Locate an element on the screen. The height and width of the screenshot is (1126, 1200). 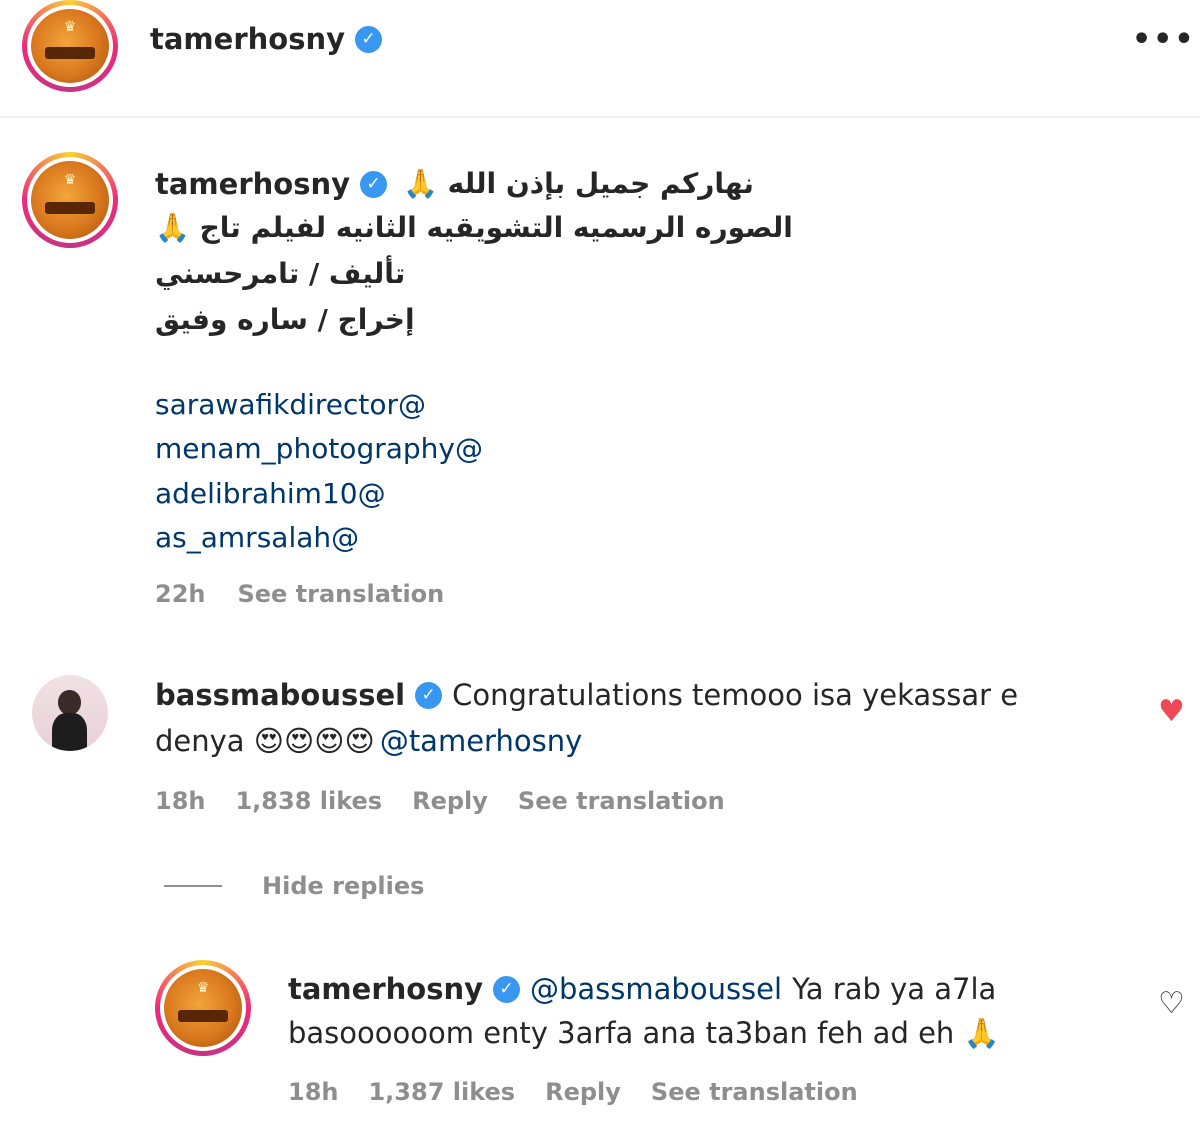
heart-filled-icon: ♥ is located at coordinates (1171, 711).